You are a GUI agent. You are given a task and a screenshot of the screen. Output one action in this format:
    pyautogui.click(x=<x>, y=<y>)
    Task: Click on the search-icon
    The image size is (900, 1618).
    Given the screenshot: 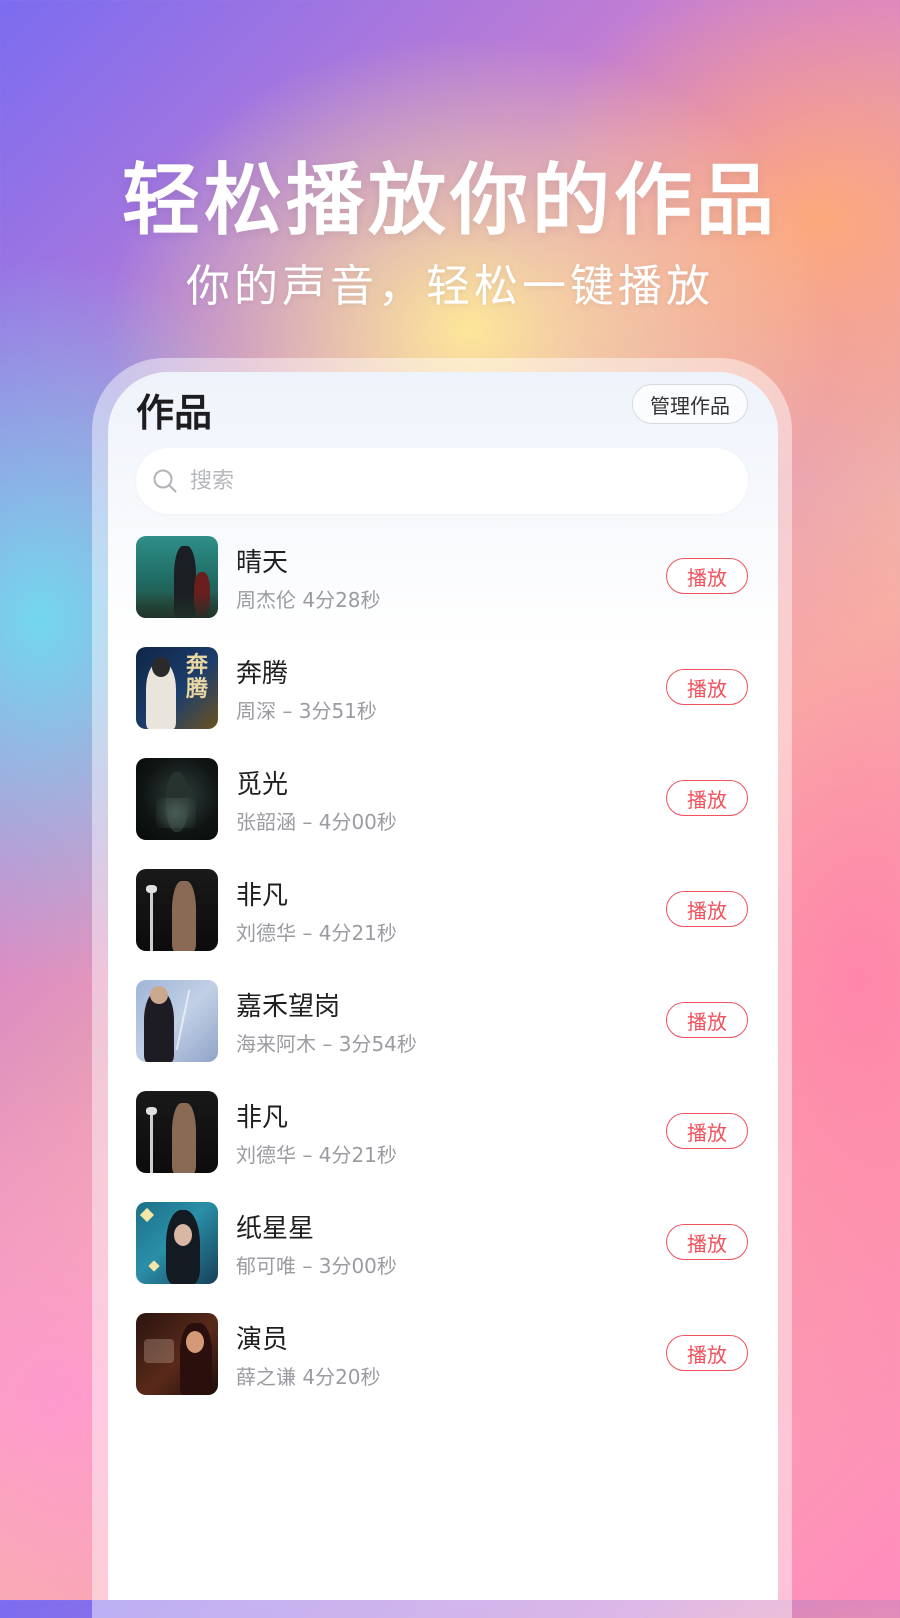 What is the action you would take?
    pyautogui.click(x=165, y=481)
    